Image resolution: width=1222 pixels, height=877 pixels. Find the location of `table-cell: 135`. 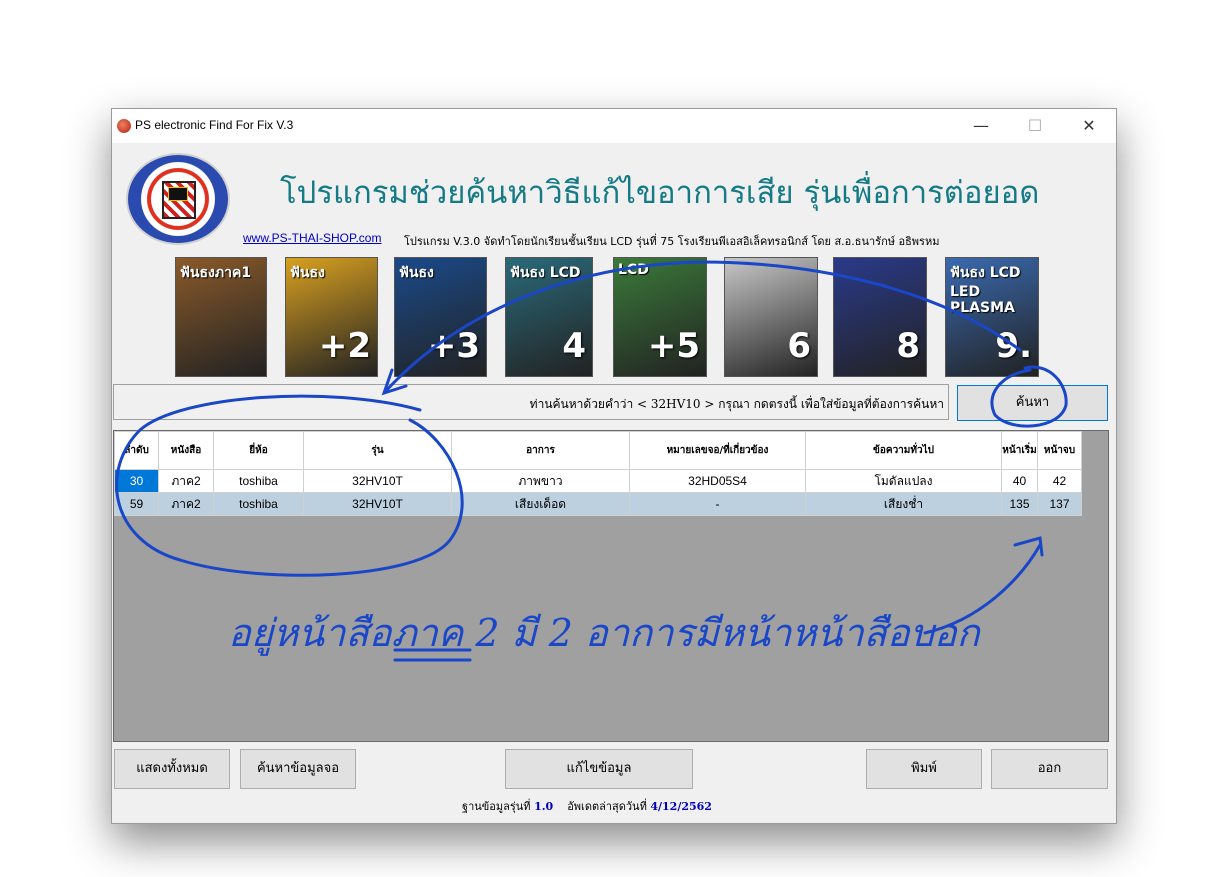

table-cell: 135 is located at coordinates (1019, 504).